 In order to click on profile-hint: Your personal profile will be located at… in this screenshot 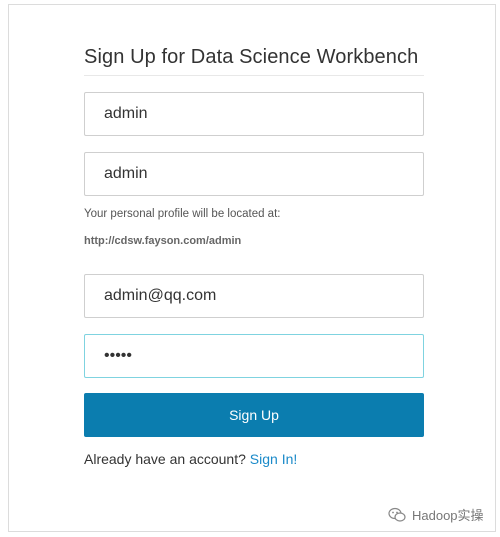, I will do `click(182, 214)`.